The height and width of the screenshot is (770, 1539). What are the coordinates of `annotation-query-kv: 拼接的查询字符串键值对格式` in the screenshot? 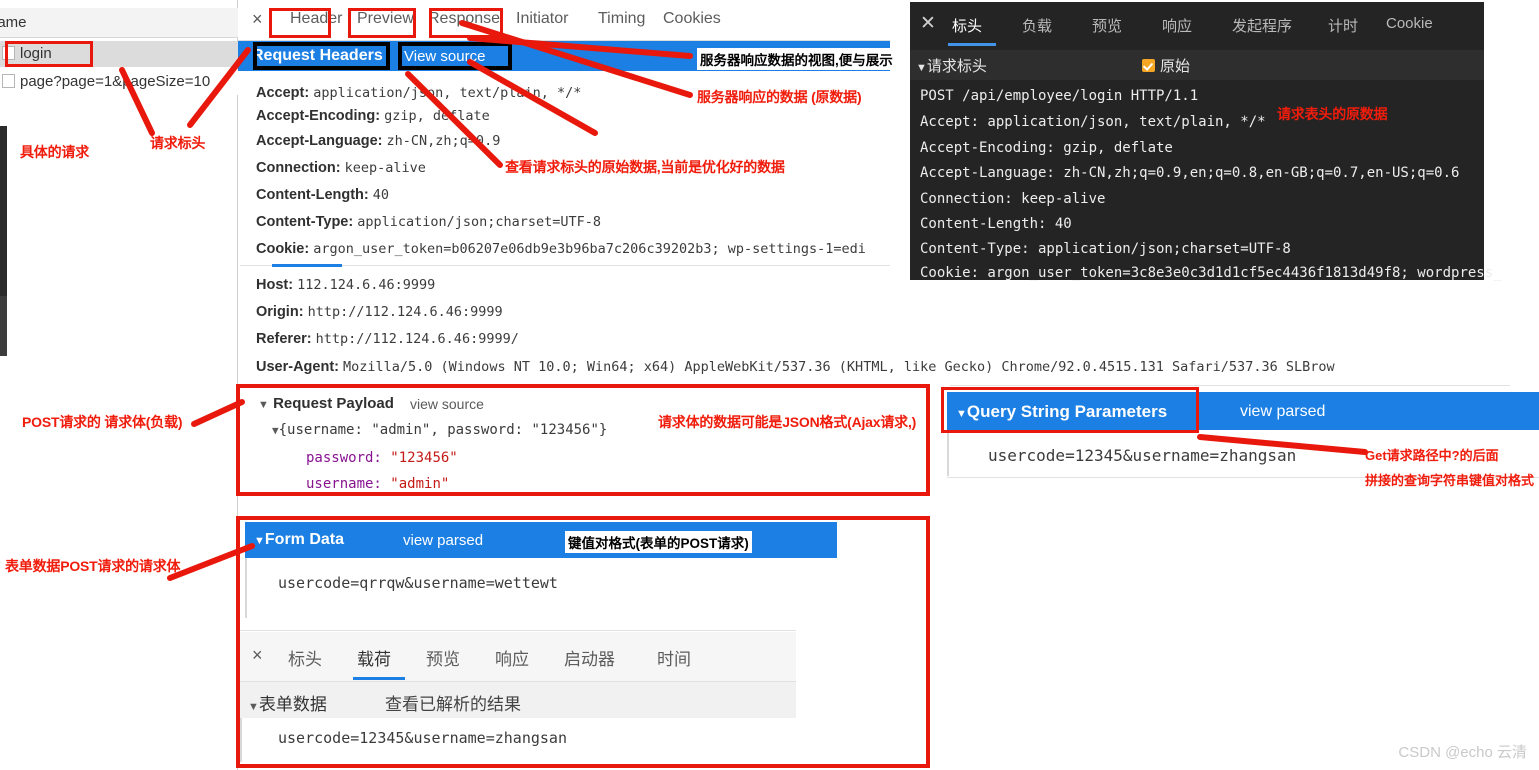 It's located at (1450, 480).